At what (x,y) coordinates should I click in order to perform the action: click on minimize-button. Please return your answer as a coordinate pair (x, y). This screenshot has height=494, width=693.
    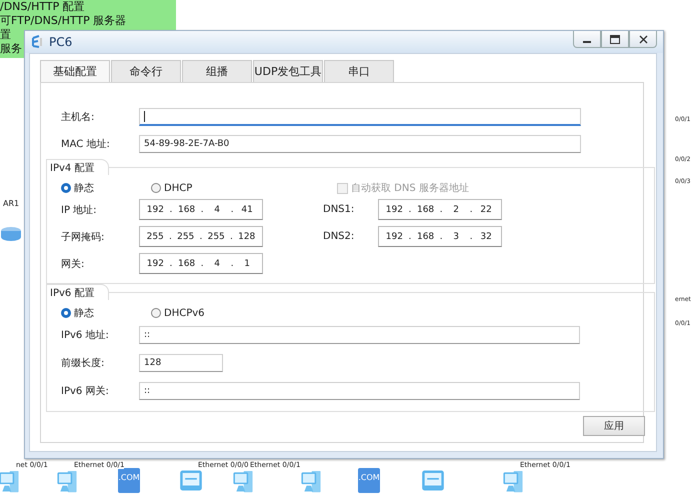
    Looking at the image, I should click on (587, 39).